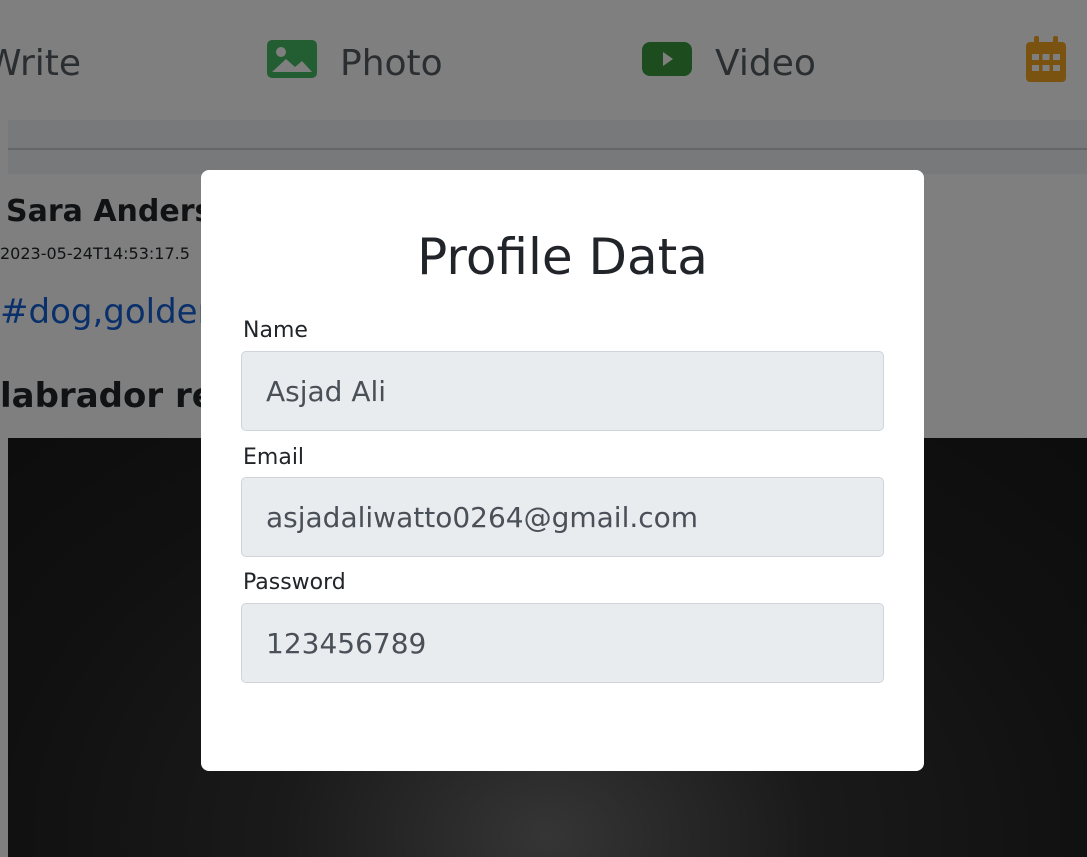 This screenshot has width=1087, height=857. Describe the element at coordinates (274, 457) in the screenshot. I see `email-label: Email` at that location.